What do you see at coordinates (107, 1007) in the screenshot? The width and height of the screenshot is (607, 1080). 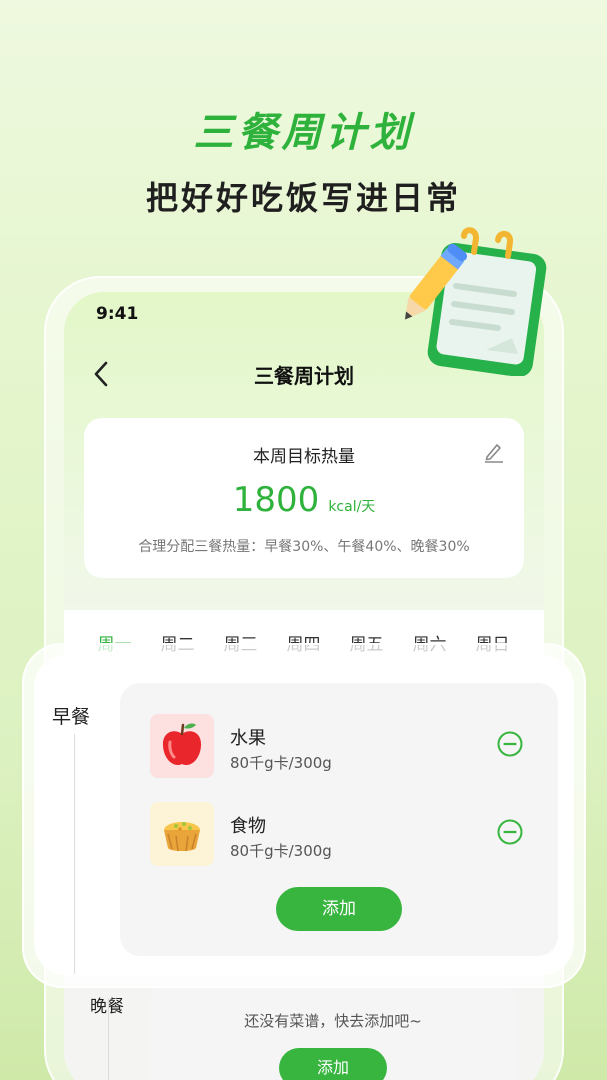 I see `dinner-label: 晚餐` at bounding box center [107, 1007].